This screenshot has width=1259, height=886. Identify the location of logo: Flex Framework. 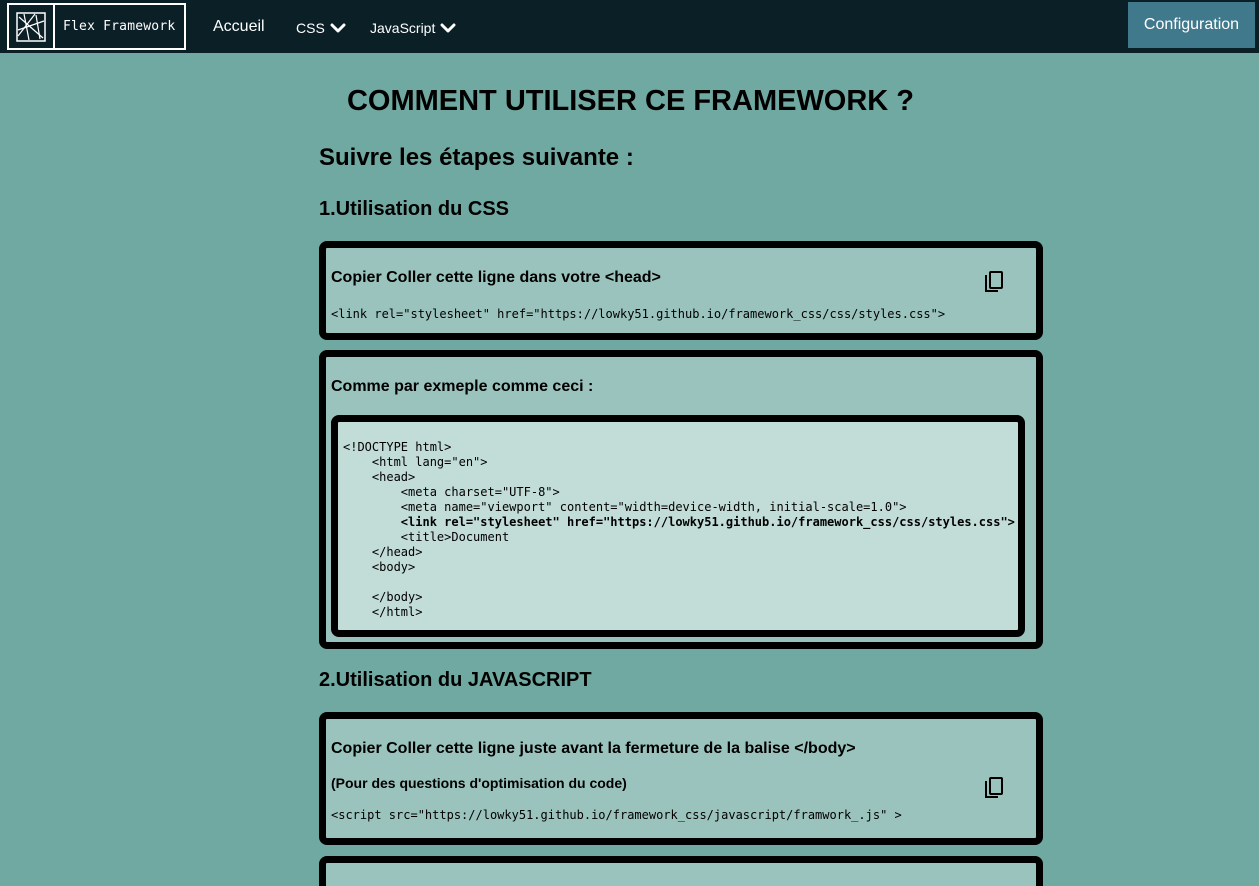
(96, 26).